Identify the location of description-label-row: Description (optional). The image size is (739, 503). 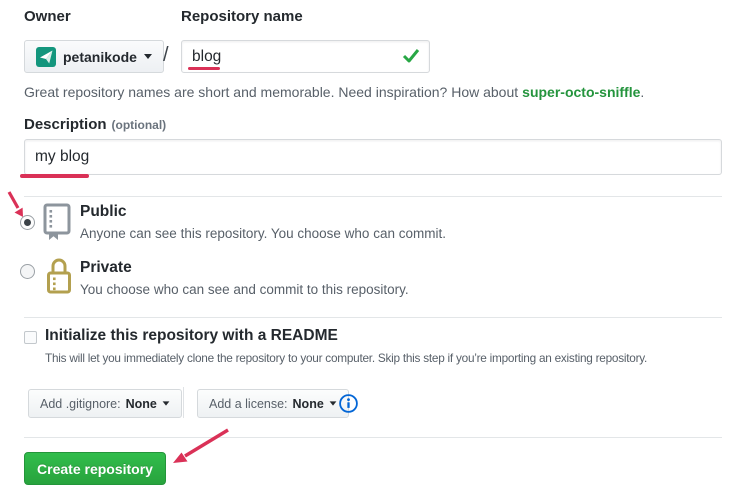
(95, 125).